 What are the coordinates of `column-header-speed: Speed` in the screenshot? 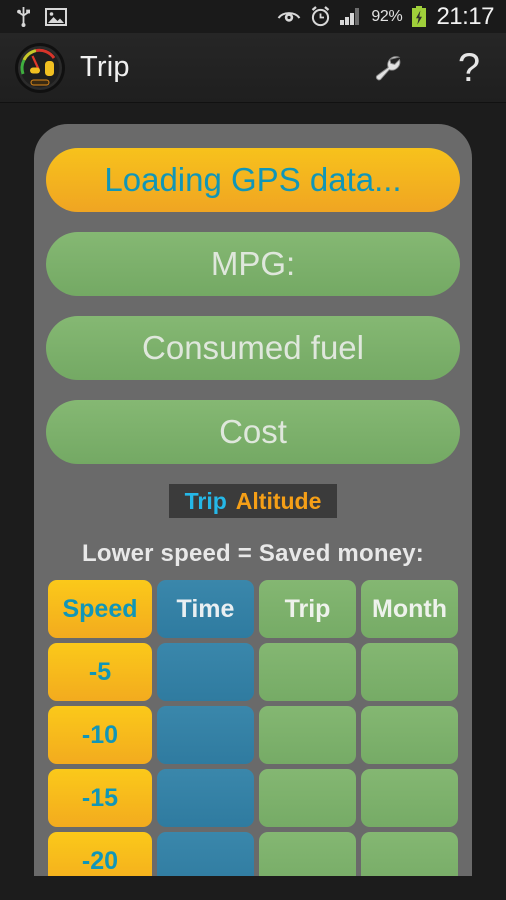 It's located at (100, 609).